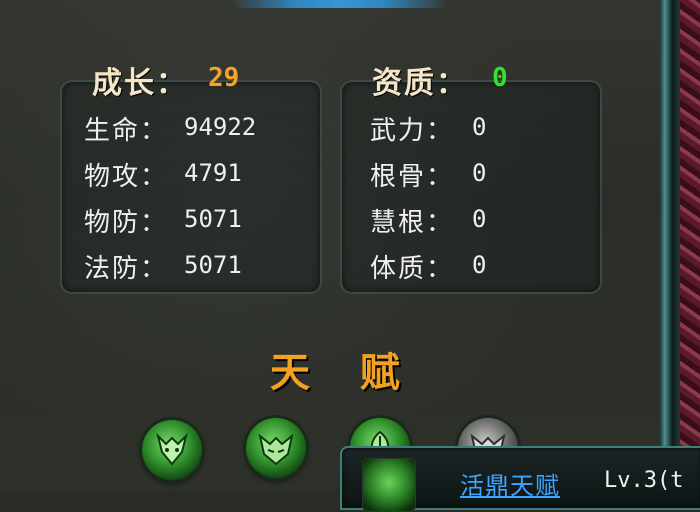 The width and height of the screenshot is (700, 512). Describe the element at coordinates (389, 485) in the screenshot. I see `tooltip-talent-icon` at that location.